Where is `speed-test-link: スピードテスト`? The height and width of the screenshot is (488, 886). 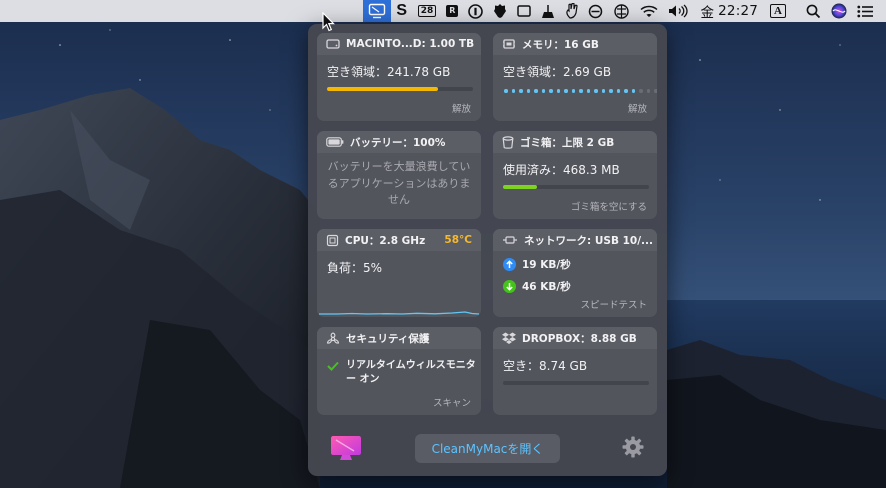
speed-test-link: スピードテスト is located at coordinates (613, 304).